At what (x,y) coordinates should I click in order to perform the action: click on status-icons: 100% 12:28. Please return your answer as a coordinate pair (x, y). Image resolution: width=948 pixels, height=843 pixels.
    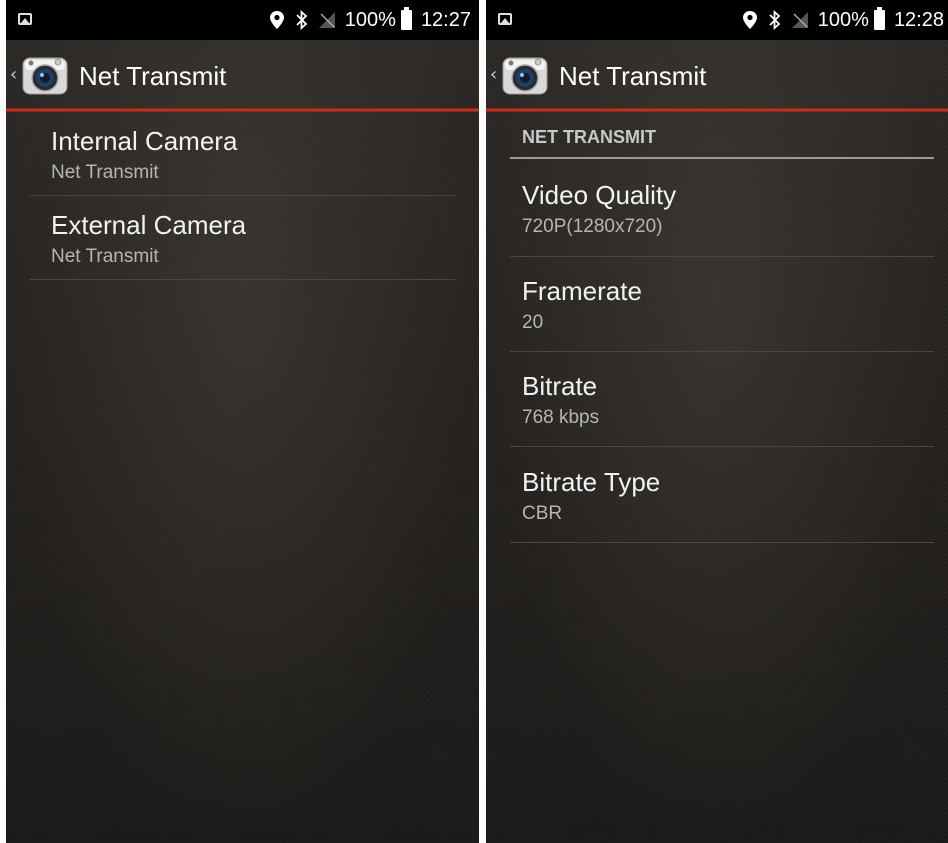
    Looking at the image, I should click on (842, 20).